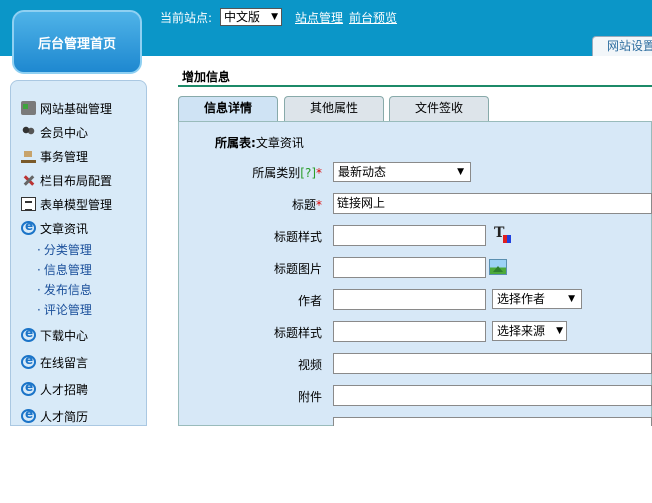  I want to click on attachment-input, so click(492, 395).